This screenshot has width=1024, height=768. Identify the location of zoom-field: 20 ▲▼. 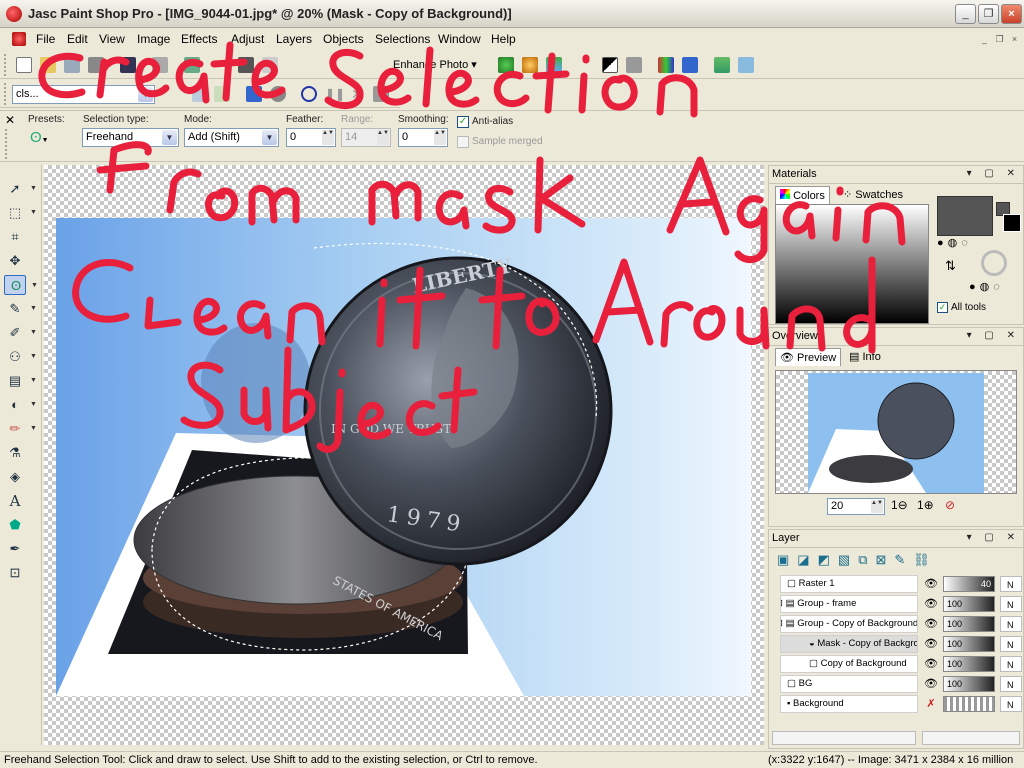
(856, 506).